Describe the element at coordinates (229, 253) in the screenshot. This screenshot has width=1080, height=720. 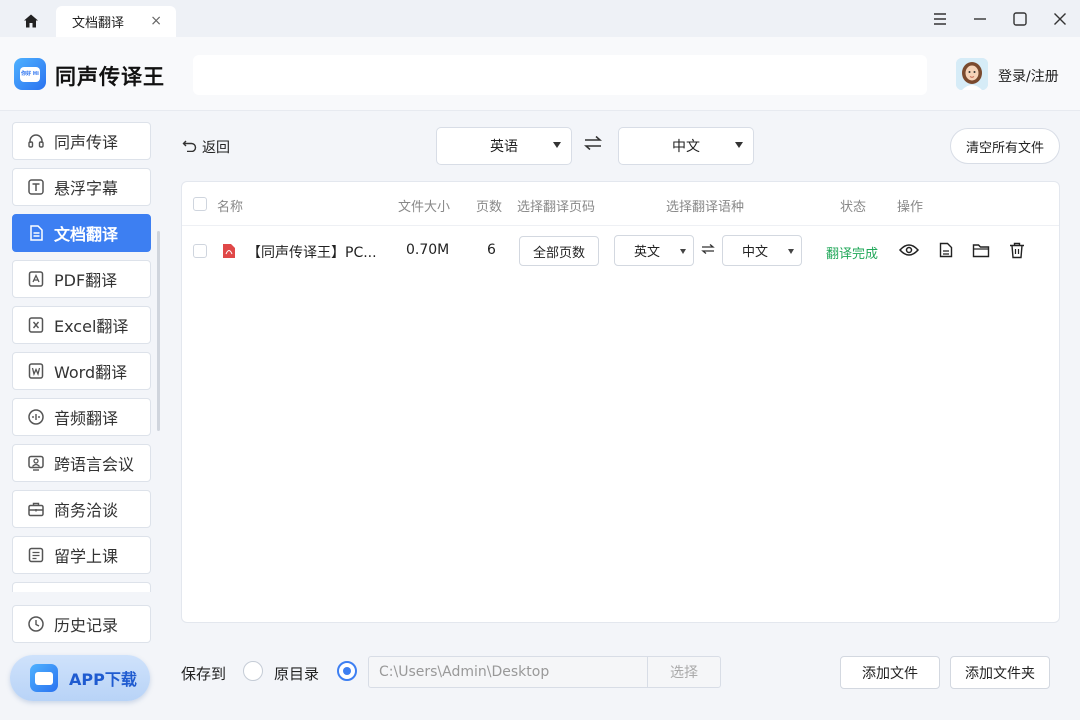
I see `pdf-file-icon` at that location.